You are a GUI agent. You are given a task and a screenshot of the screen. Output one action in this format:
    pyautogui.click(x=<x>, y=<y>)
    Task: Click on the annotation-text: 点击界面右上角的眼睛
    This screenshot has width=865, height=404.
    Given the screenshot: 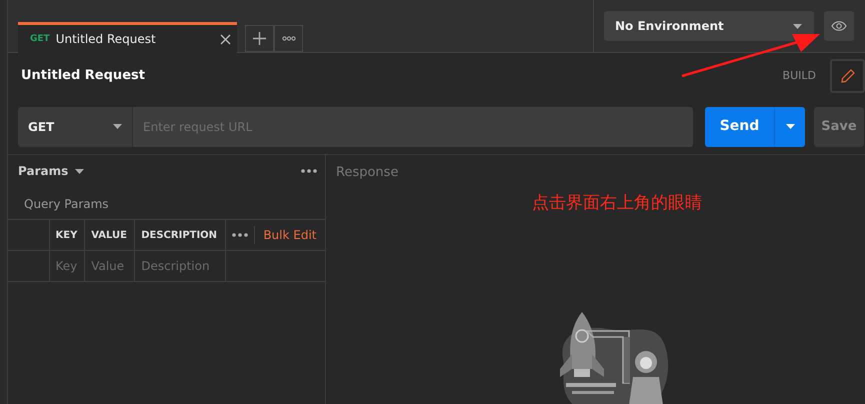 What is the action you would take?
    pyautogui.click(x=617, y=203)
    